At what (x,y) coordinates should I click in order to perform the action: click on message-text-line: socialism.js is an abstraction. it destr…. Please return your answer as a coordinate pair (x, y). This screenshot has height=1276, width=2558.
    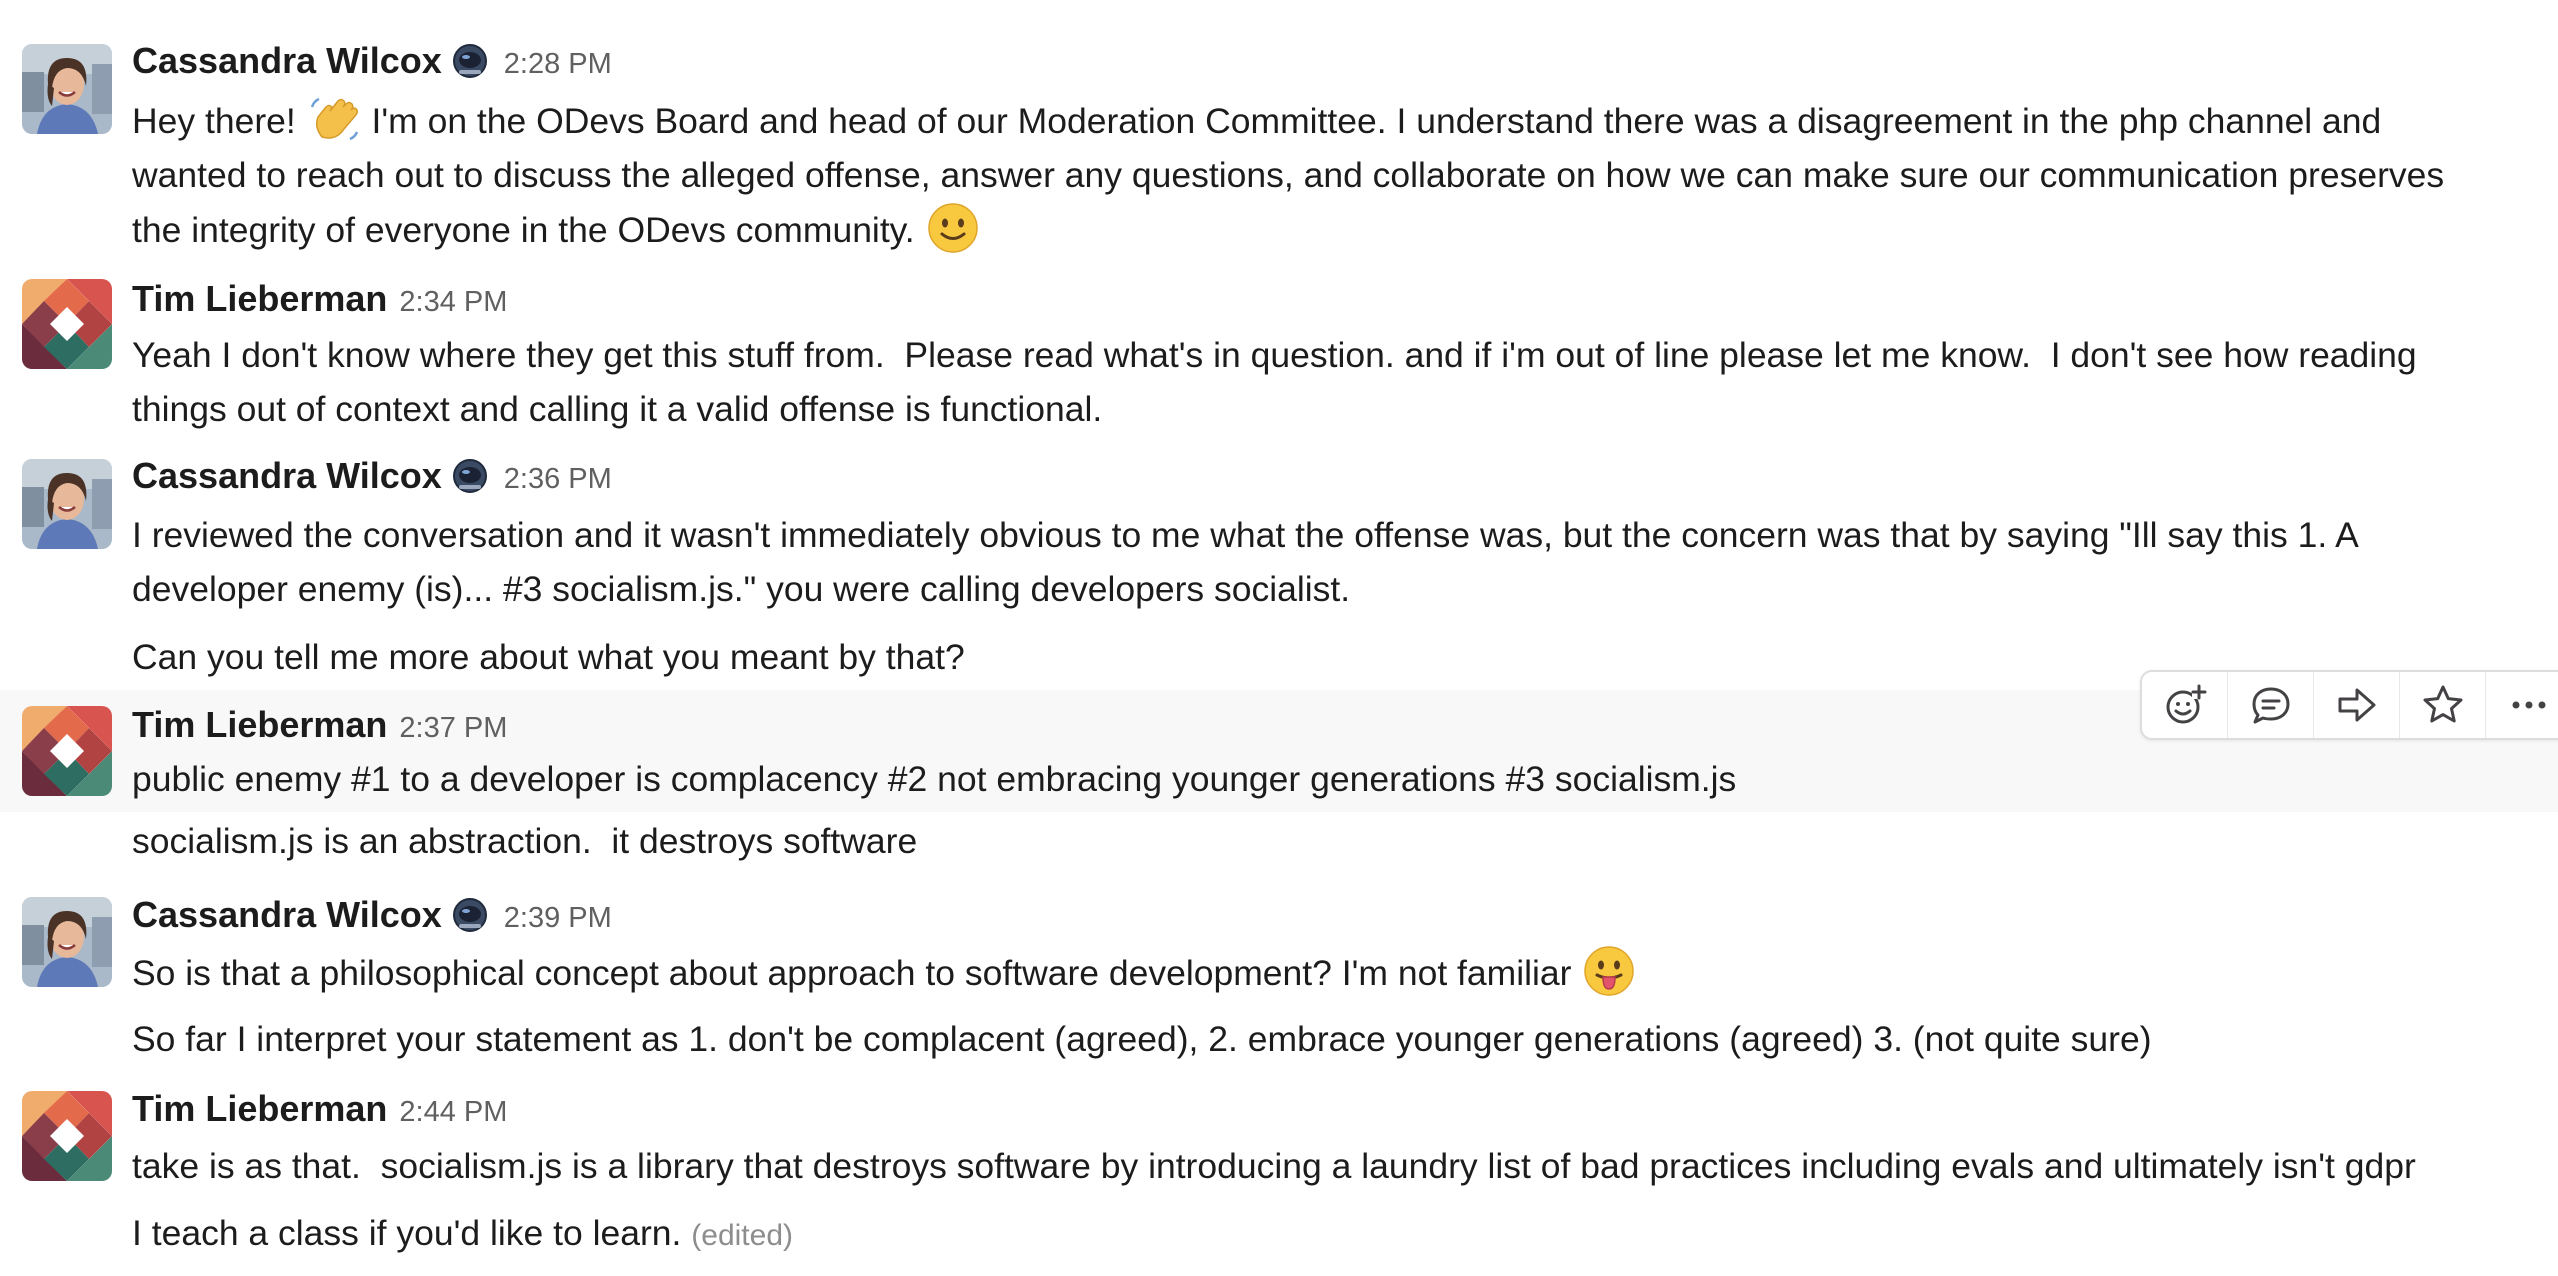
    Looking at the image, I should click on (525, 841).